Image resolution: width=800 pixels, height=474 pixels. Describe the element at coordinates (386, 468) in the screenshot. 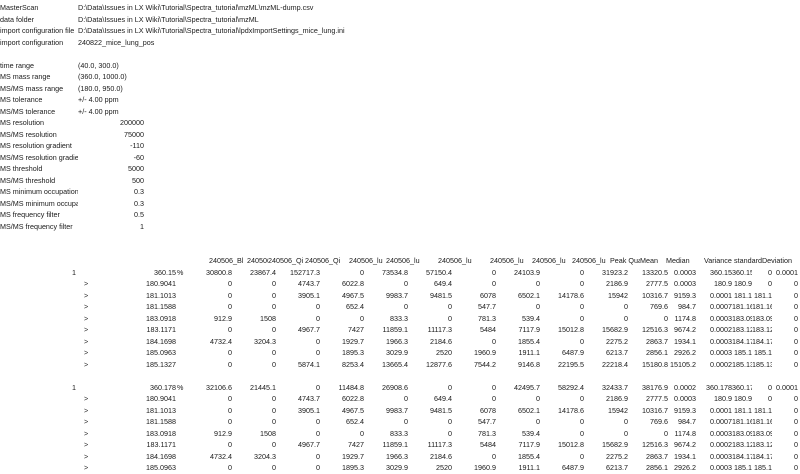

I see `fragment-value: 3029.9` at that location.